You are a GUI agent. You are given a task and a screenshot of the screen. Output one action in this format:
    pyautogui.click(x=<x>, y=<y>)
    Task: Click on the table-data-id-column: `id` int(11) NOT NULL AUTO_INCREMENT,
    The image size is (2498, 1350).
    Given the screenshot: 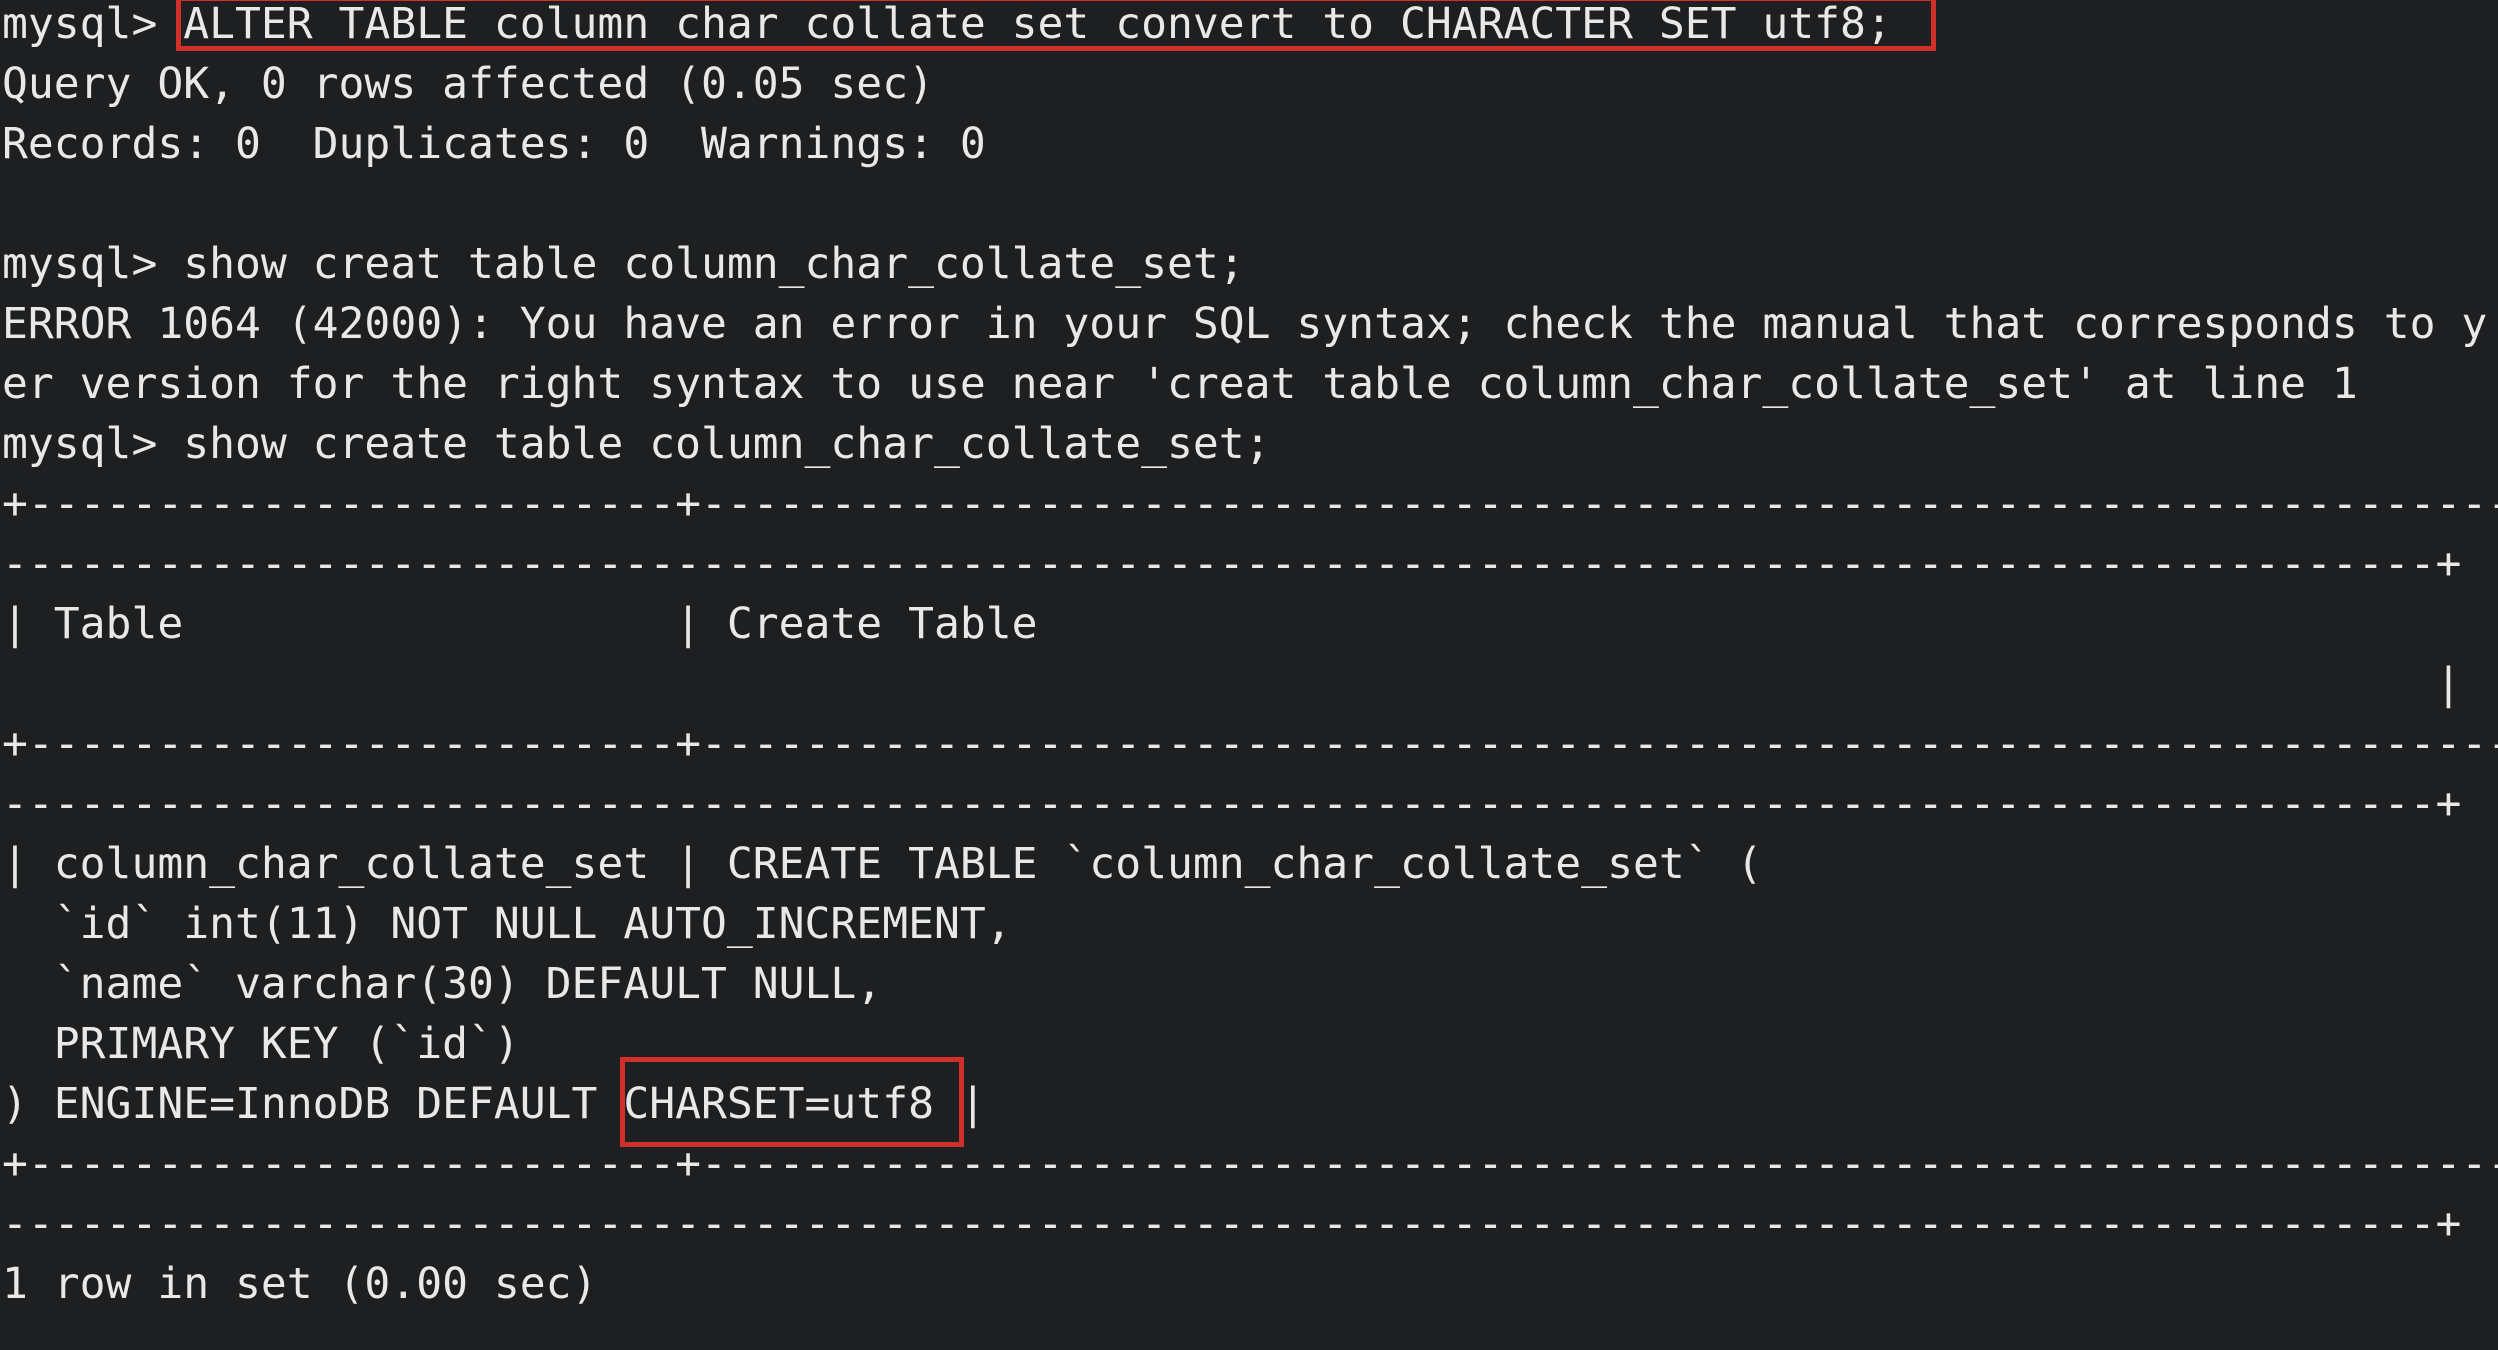 What is the action you would take?
    pyautogui.click(x=507, y=924)
    